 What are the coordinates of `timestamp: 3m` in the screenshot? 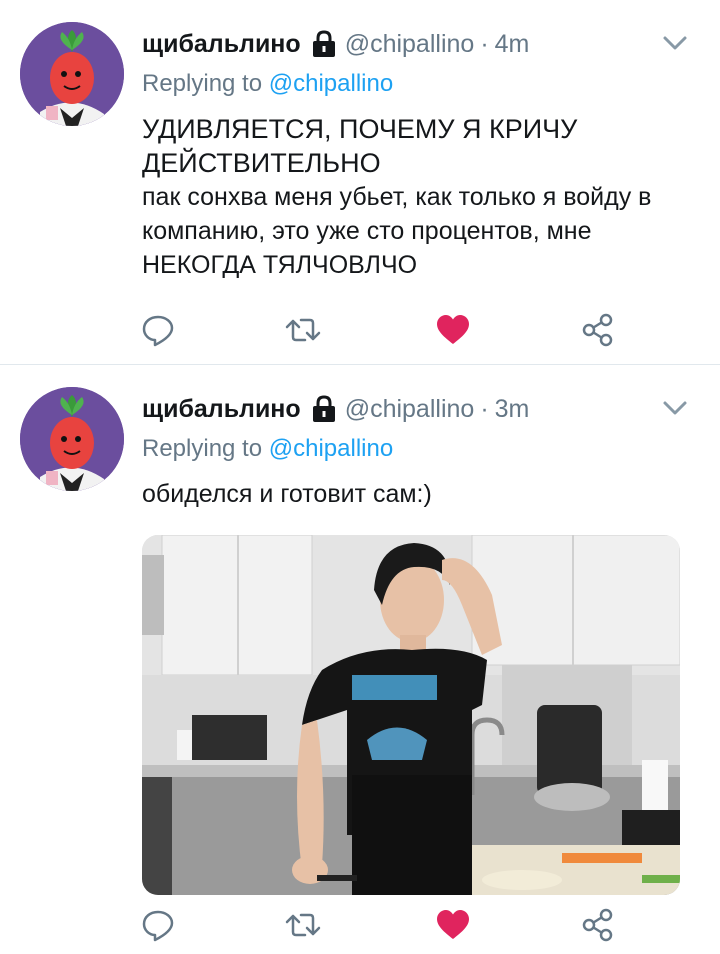 It's located at (512, 409).